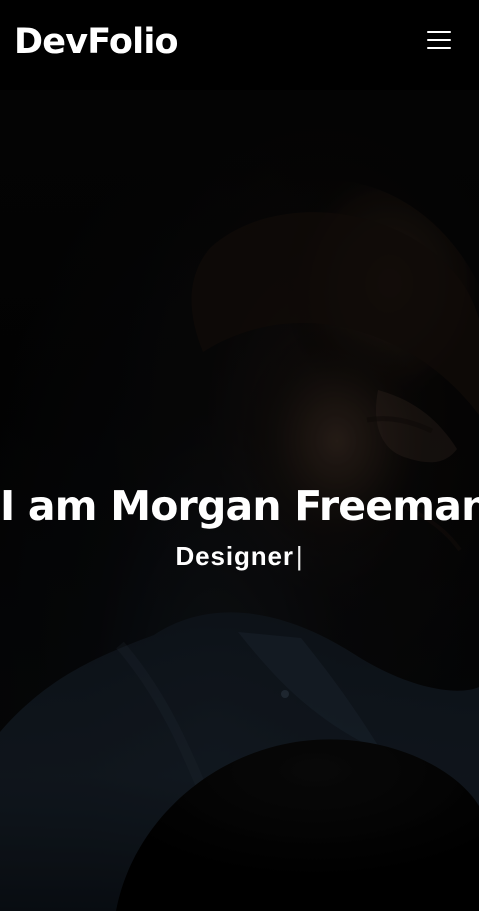  Describe the element at coordinates (299, 556) in the screenshot. I see `typing-cursor: |` at that location.